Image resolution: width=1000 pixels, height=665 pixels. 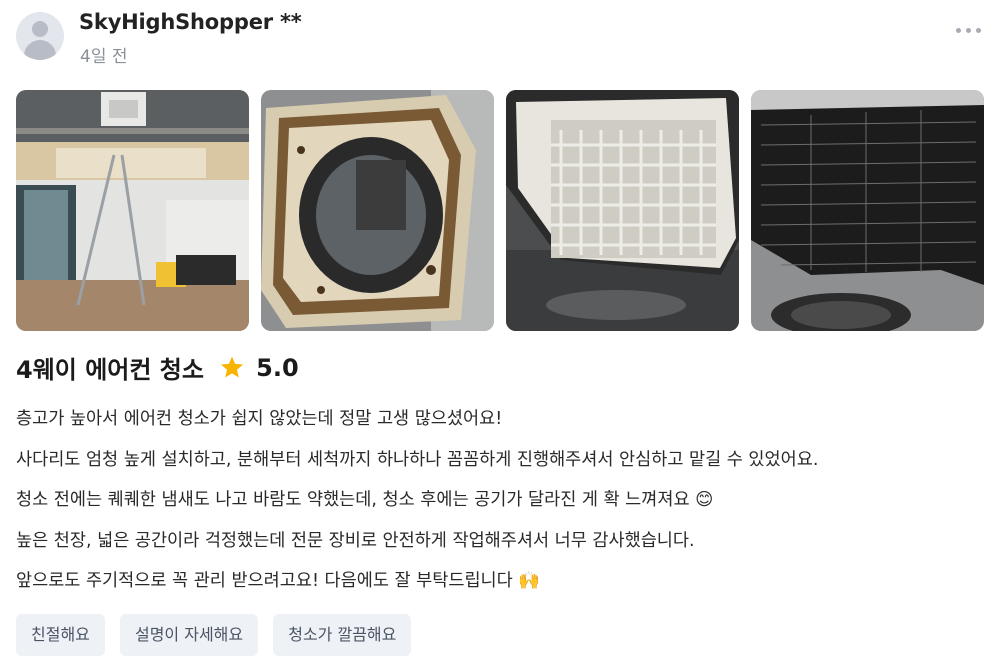 What do you see at coordinates (970, 30) in the screenshot?
I see `more-options-icon` at bounding box center [970, 30].